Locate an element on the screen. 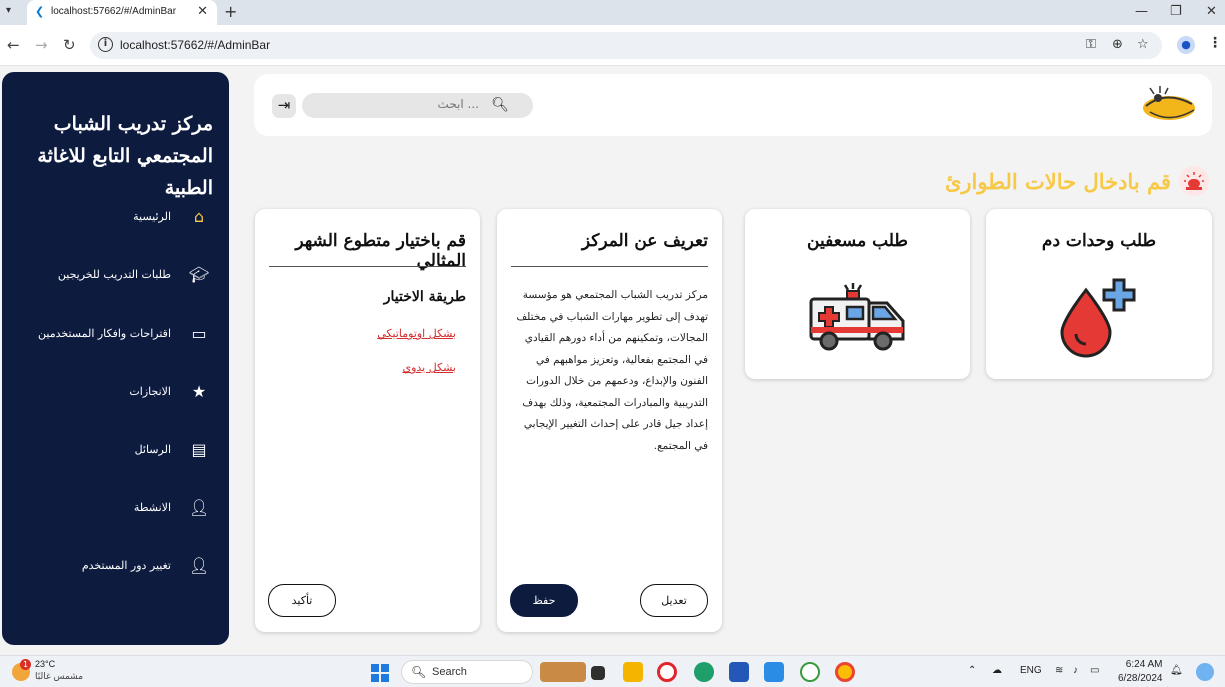  sidebar-item-label: الرئيسية is located at coordinates (152, 216).